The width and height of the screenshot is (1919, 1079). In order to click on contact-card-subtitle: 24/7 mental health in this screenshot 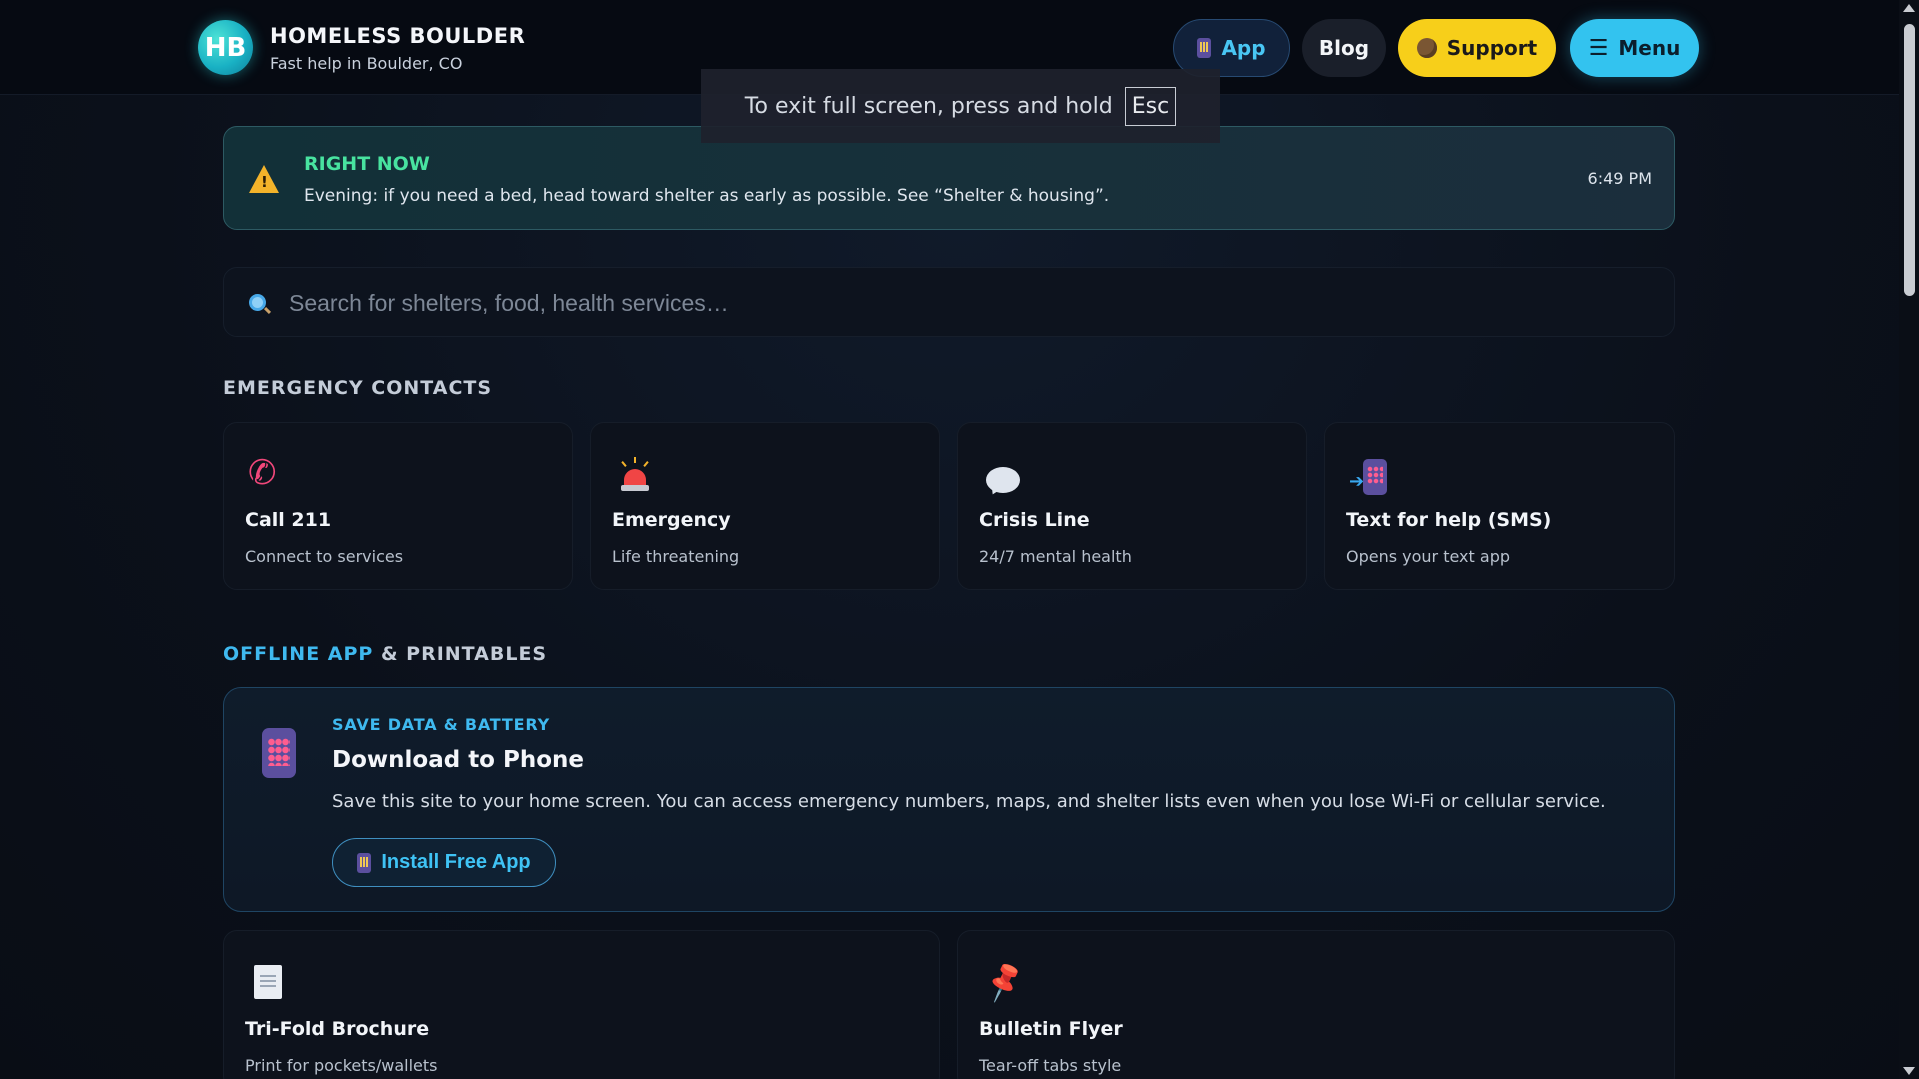, I will do `click(1055, 556)`.